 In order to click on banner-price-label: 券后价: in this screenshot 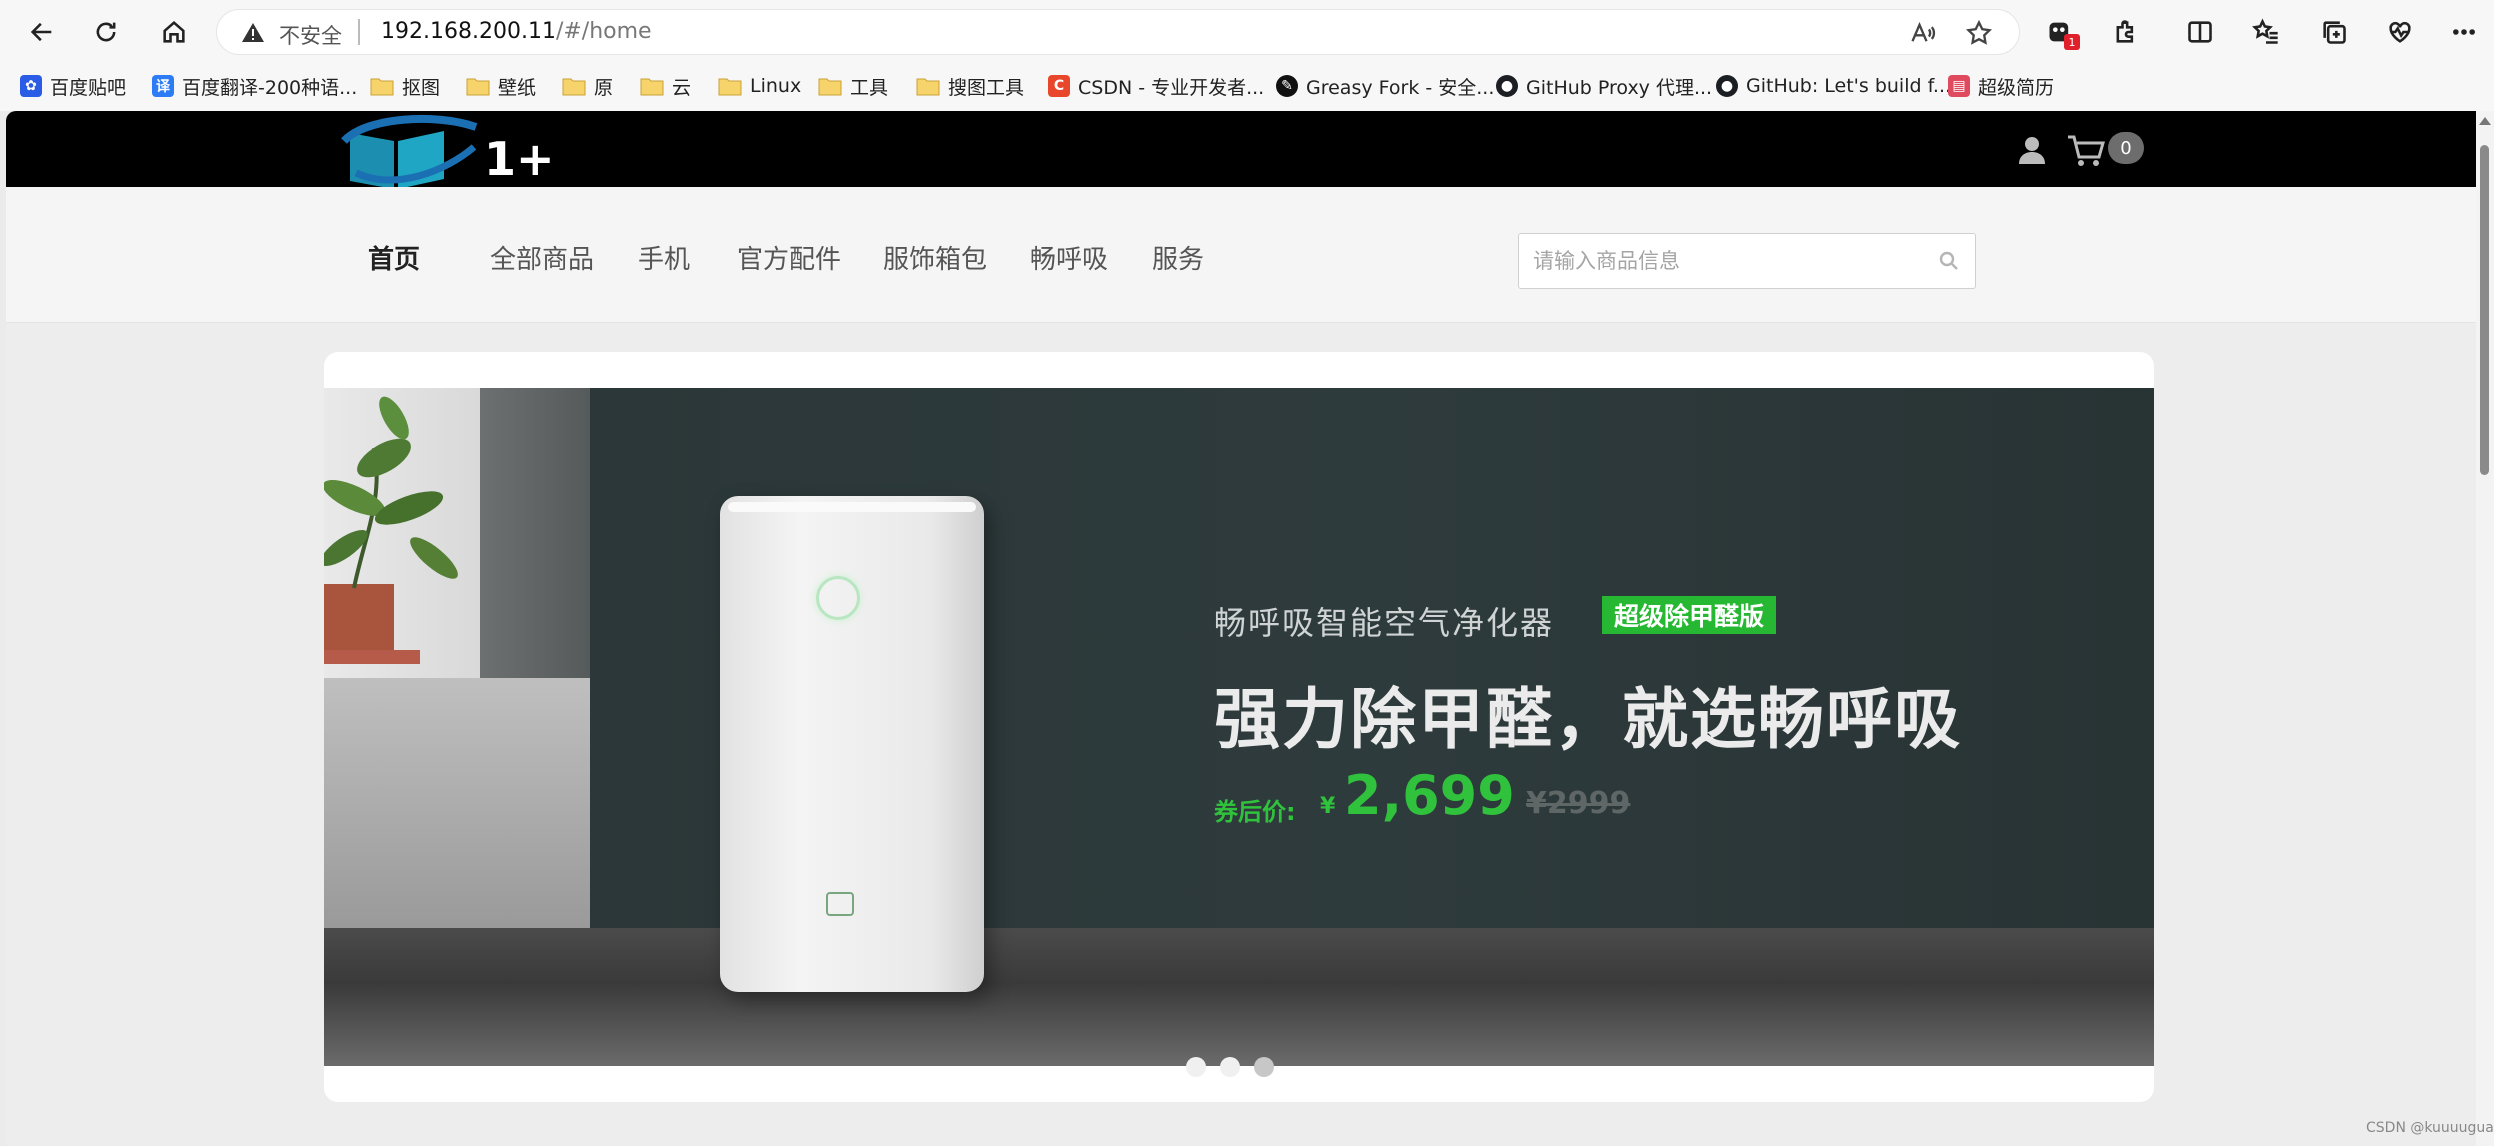, I will do `click(1255, 812)`.